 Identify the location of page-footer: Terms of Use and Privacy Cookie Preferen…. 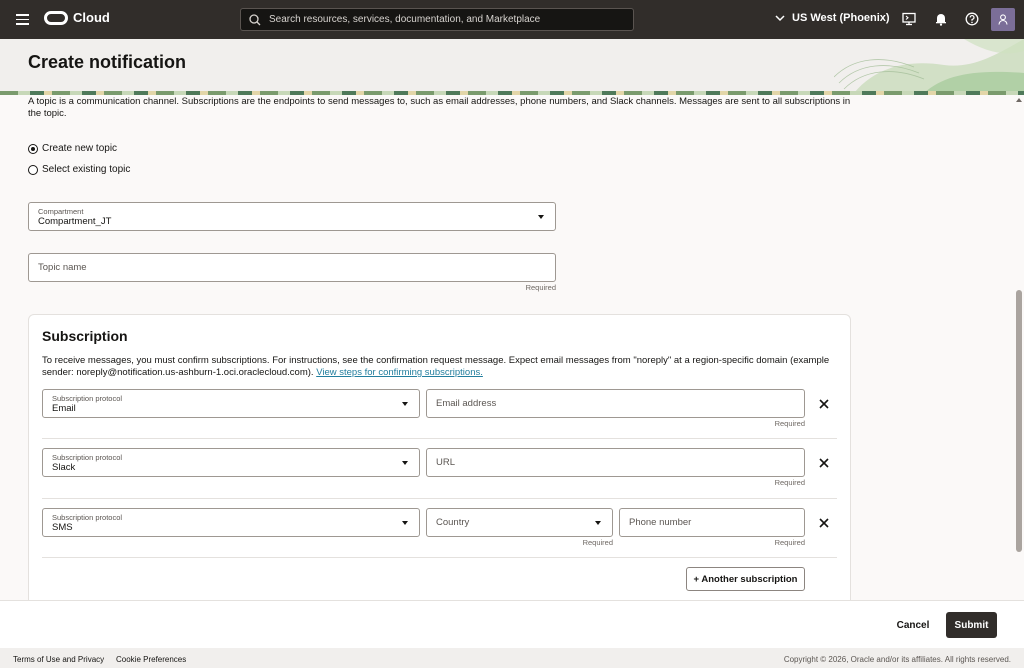
(512, 658).